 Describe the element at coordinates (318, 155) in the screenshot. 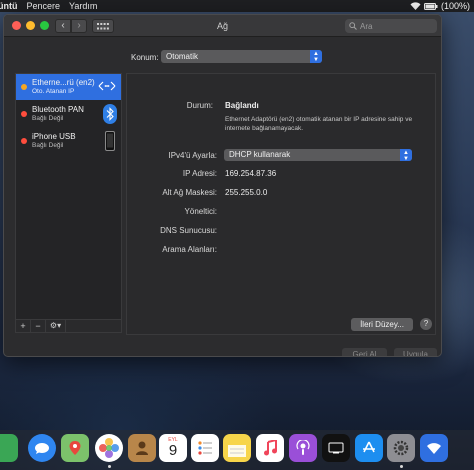

I see `ipv4-config-select: DHCP kullanarak ▲ ▼` at that location.